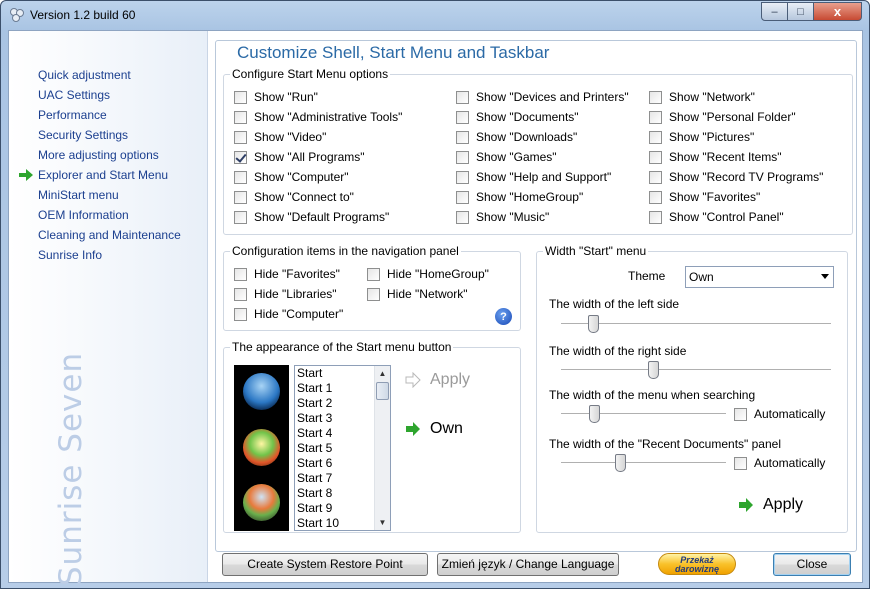 The height and width of the screenshot is (589, 870). Describe the element at coordinates (736, 177) in the screenshot. I see `start-option-checkbox: Show "Record TV Programs"` at that location.